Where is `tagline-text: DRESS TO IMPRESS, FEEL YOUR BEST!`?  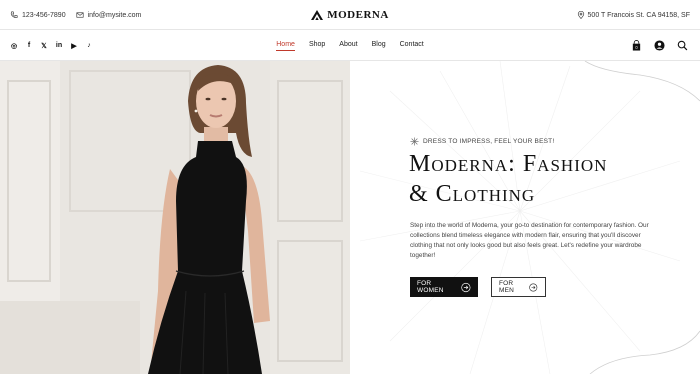
tagline-text: DRESS TO IMPRESS, FEEL YOUR BEST! is located at coordinates (489, 141).